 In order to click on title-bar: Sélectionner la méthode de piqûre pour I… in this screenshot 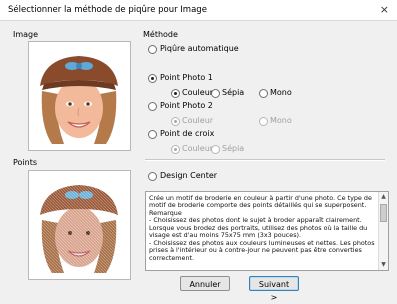, I will do `click(198, 10)`.